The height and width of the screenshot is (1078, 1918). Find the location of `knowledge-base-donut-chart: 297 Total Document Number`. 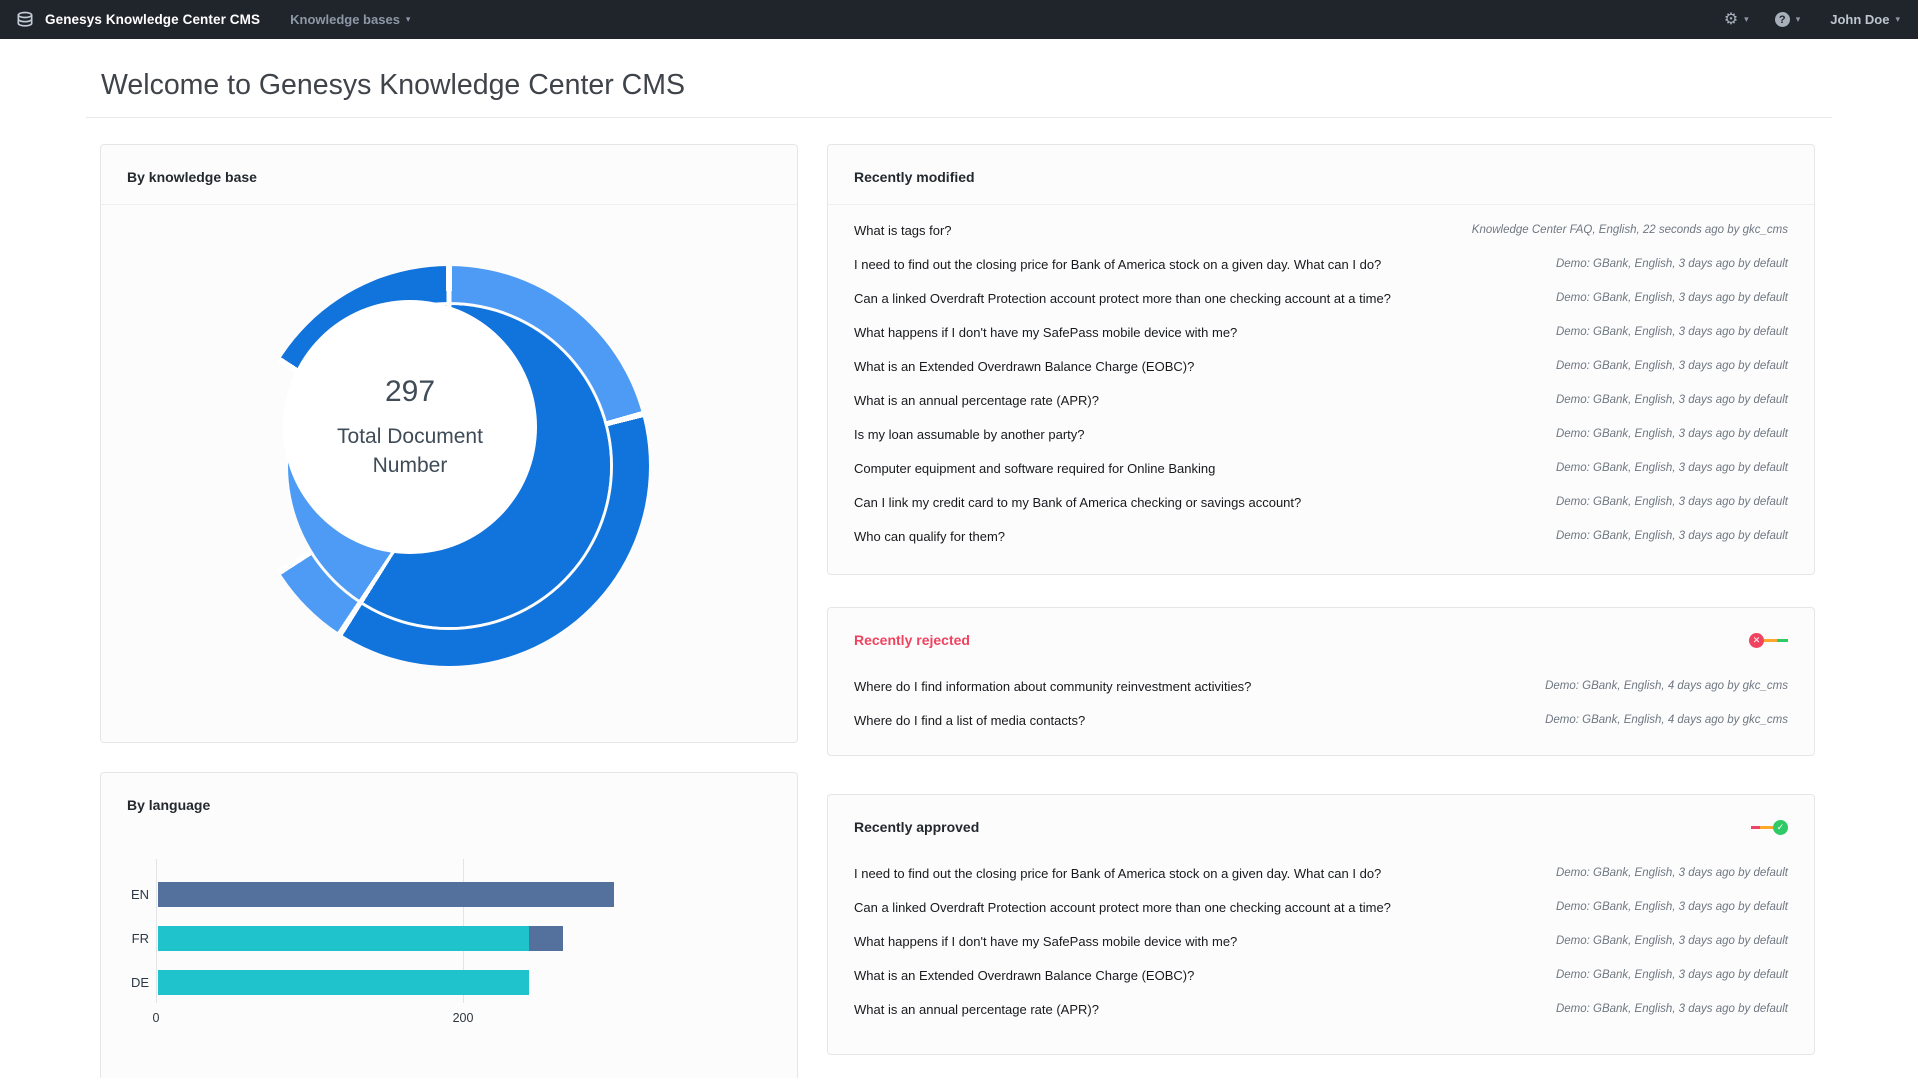

knowledge-base-donut-chart: 297 Total Document Number is located at coordinates (449, 466).